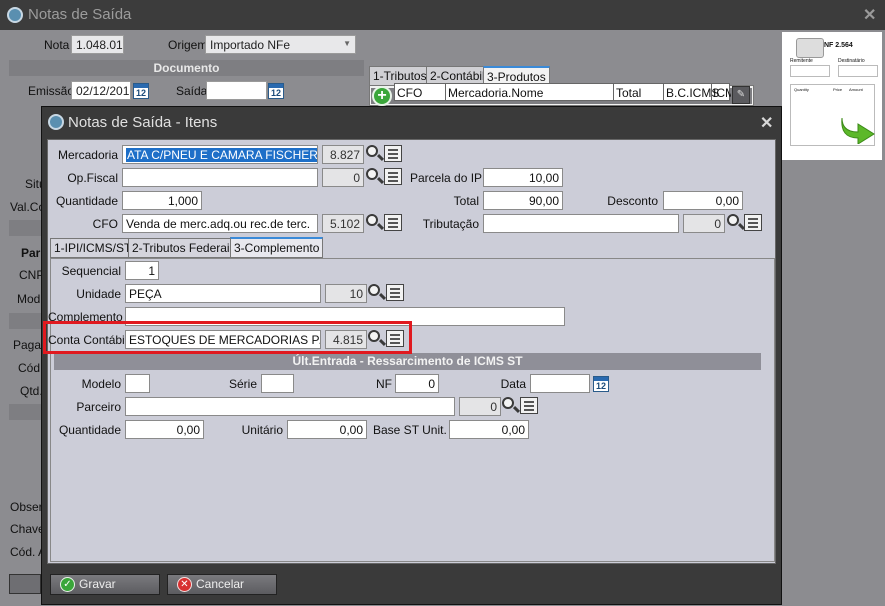  Describe the element at coordinates (162, 200) in the screenshot. I see `quantidade-field: 1,000` at that location.